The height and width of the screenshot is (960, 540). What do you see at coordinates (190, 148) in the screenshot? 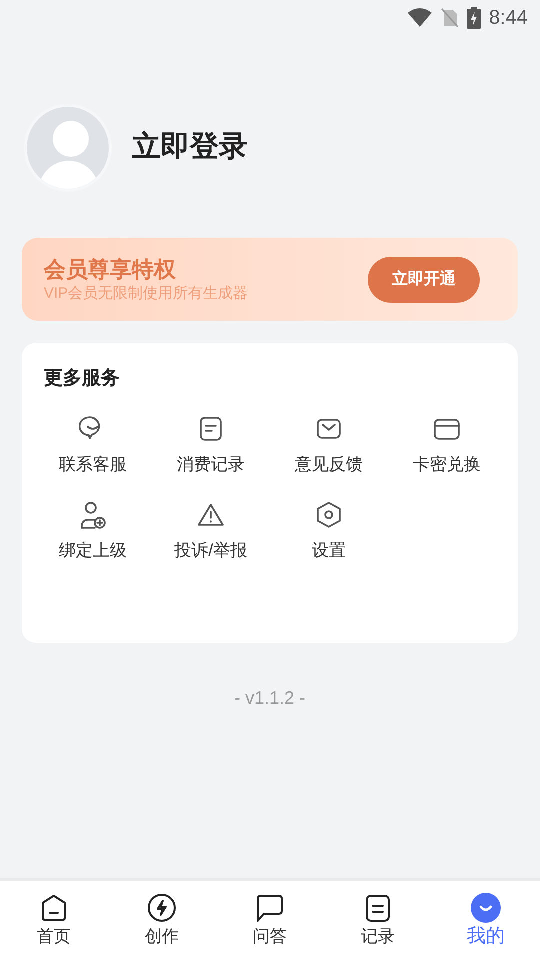
I see `login-link: 立即登录` at bounding box center [190, 148].